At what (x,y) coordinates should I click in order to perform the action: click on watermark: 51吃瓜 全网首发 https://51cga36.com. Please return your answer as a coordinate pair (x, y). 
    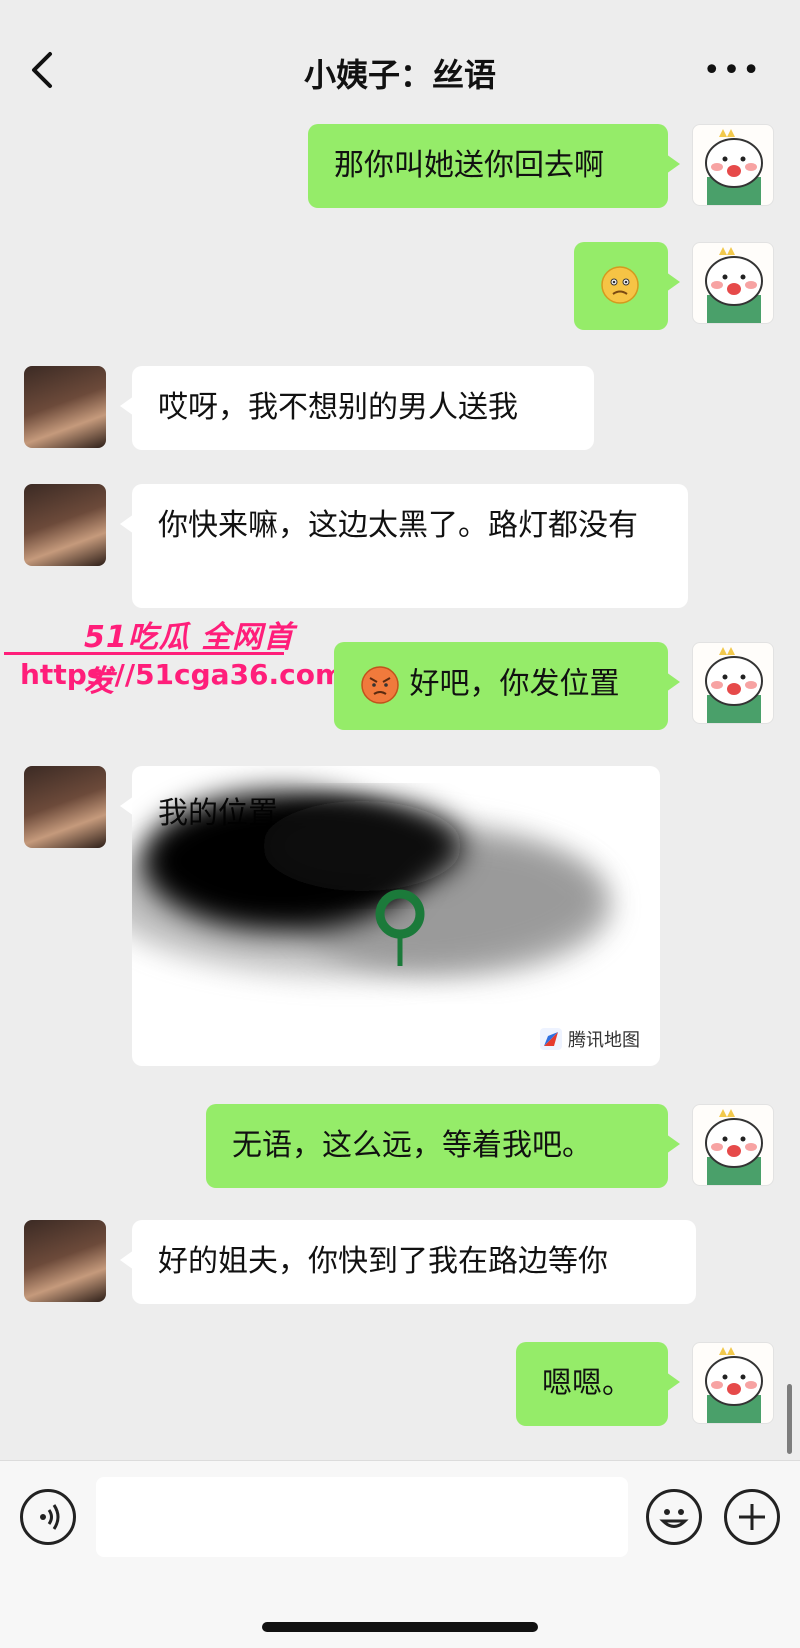
    Looking at the image, I should click on (174, 657).